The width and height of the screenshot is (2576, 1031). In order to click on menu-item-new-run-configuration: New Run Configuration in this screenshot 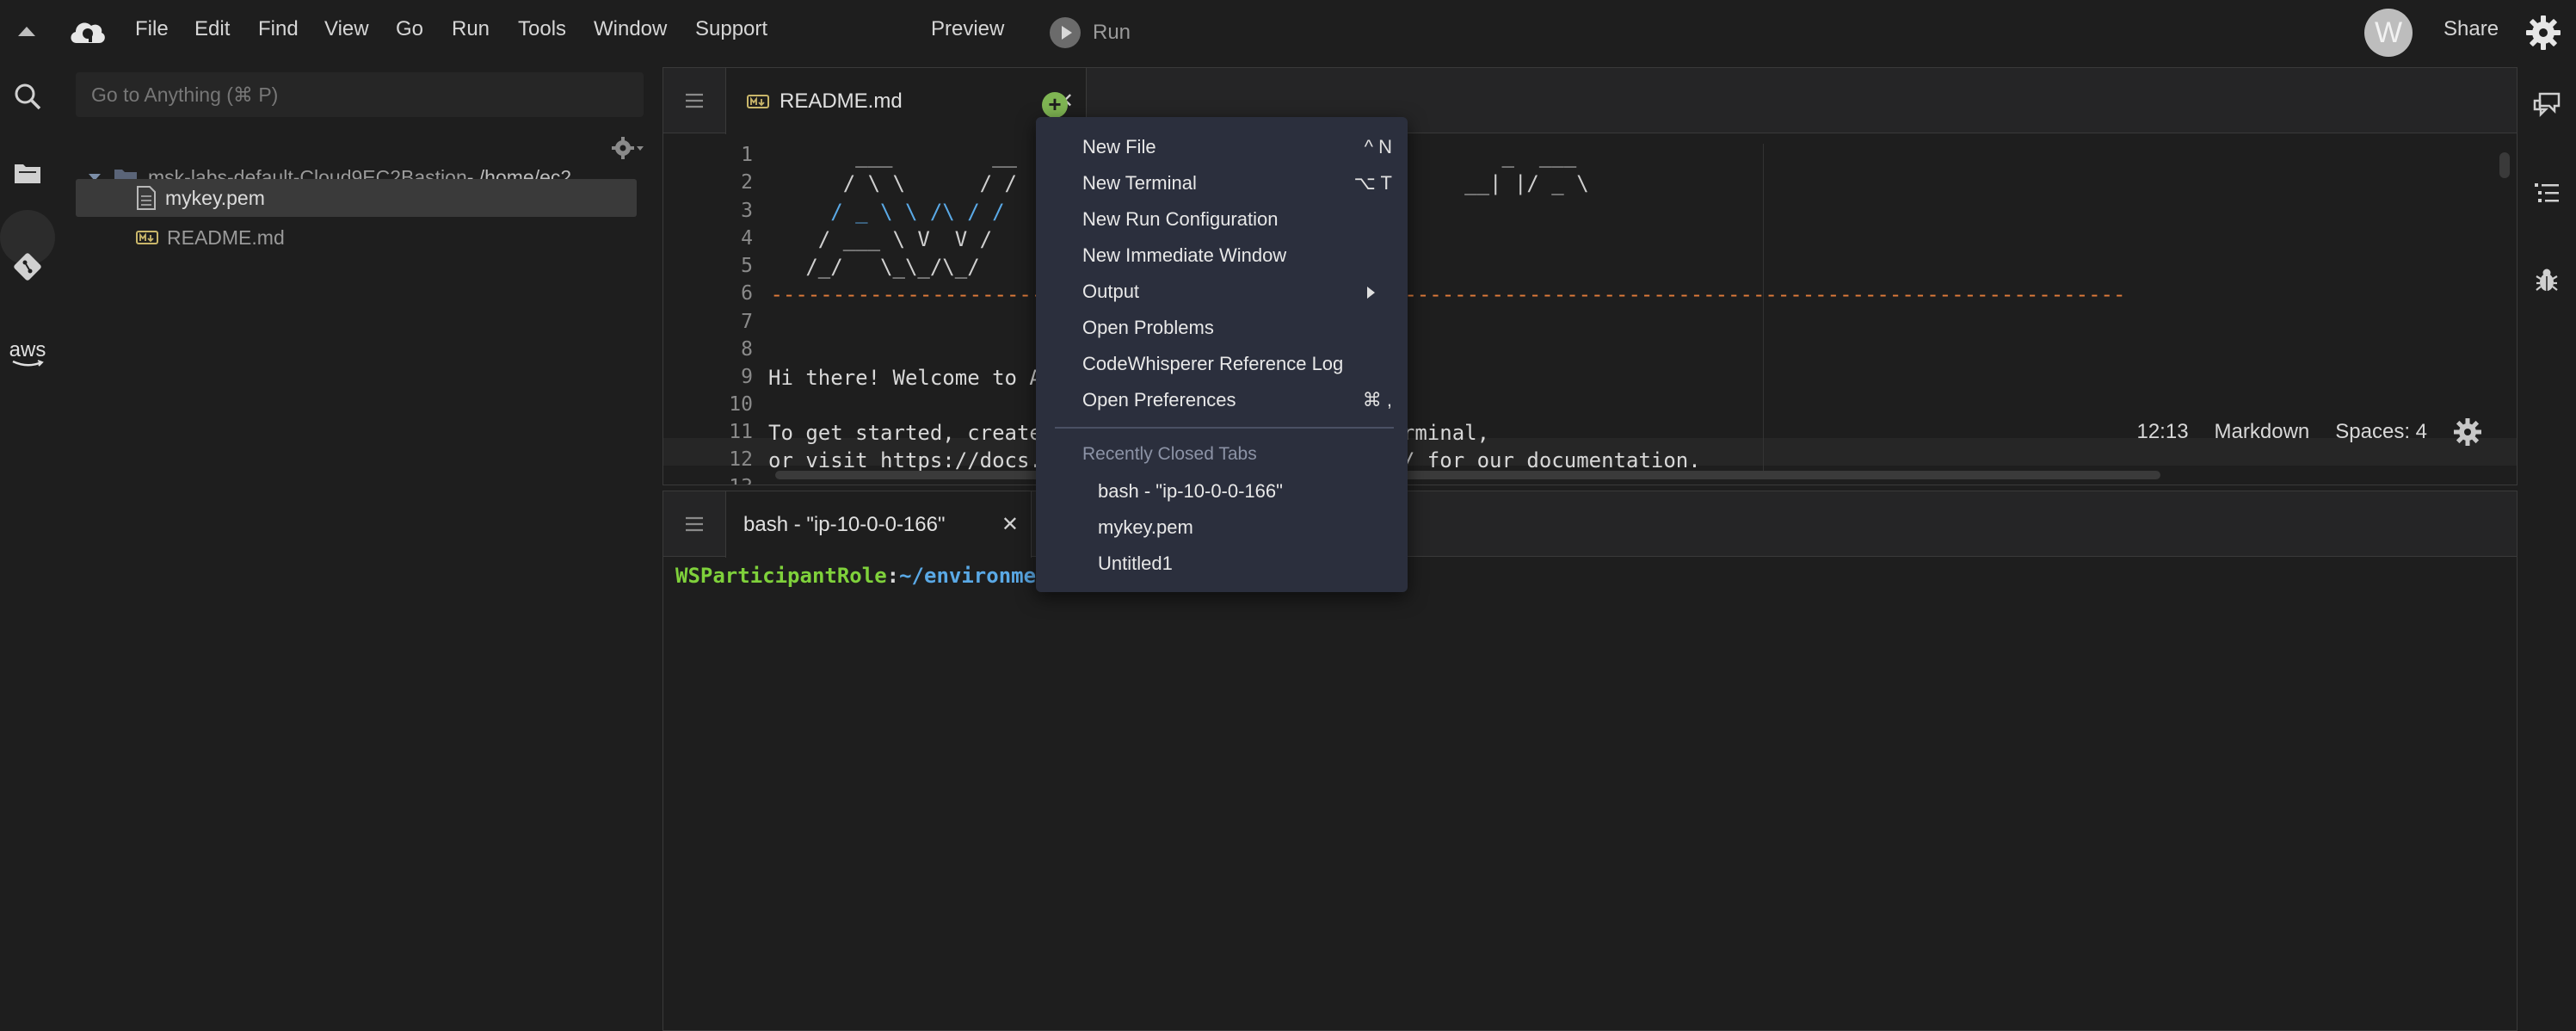, I will do `click(1237, 219)`.